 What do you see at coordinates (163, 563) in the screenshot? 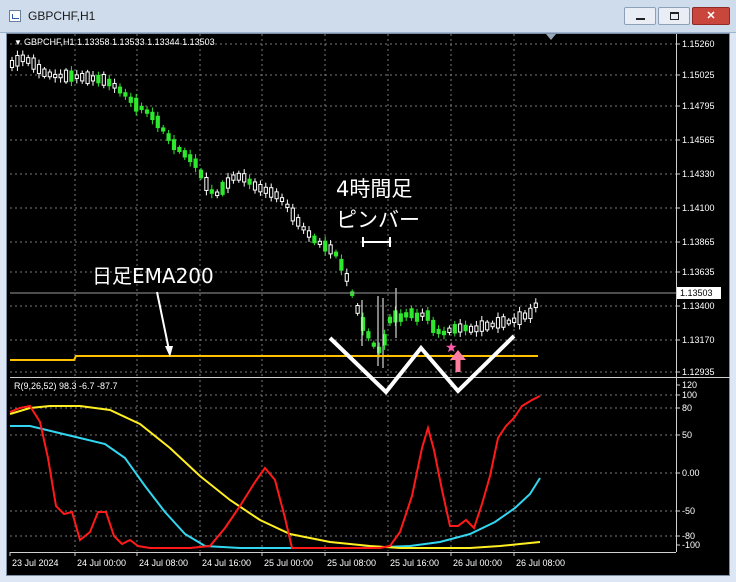
I see `time-tick-label: 24 Jul 08:00` at bounding box center [163, 563].